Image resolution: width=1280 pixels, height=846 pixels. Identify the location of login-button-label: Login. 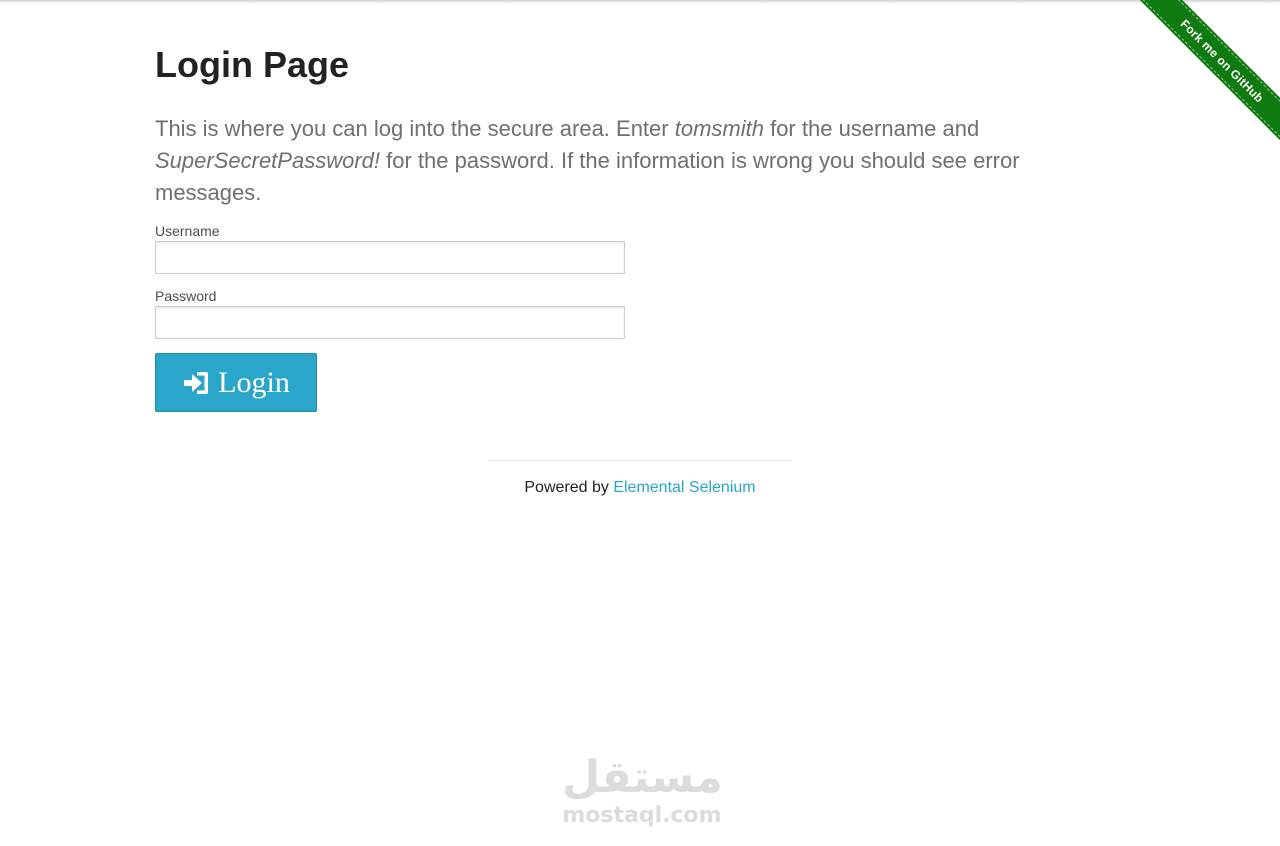
(254, 382).